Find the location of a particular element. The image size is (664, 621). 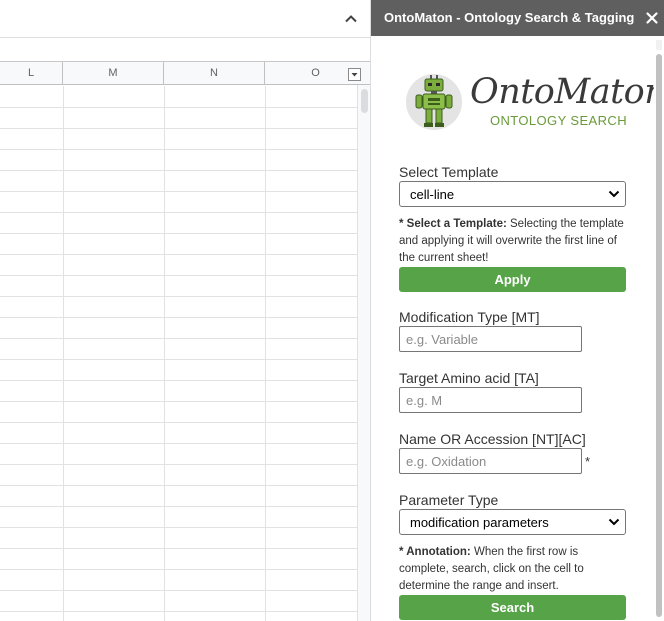

name-accession-input is located at coordinates (490, 461).